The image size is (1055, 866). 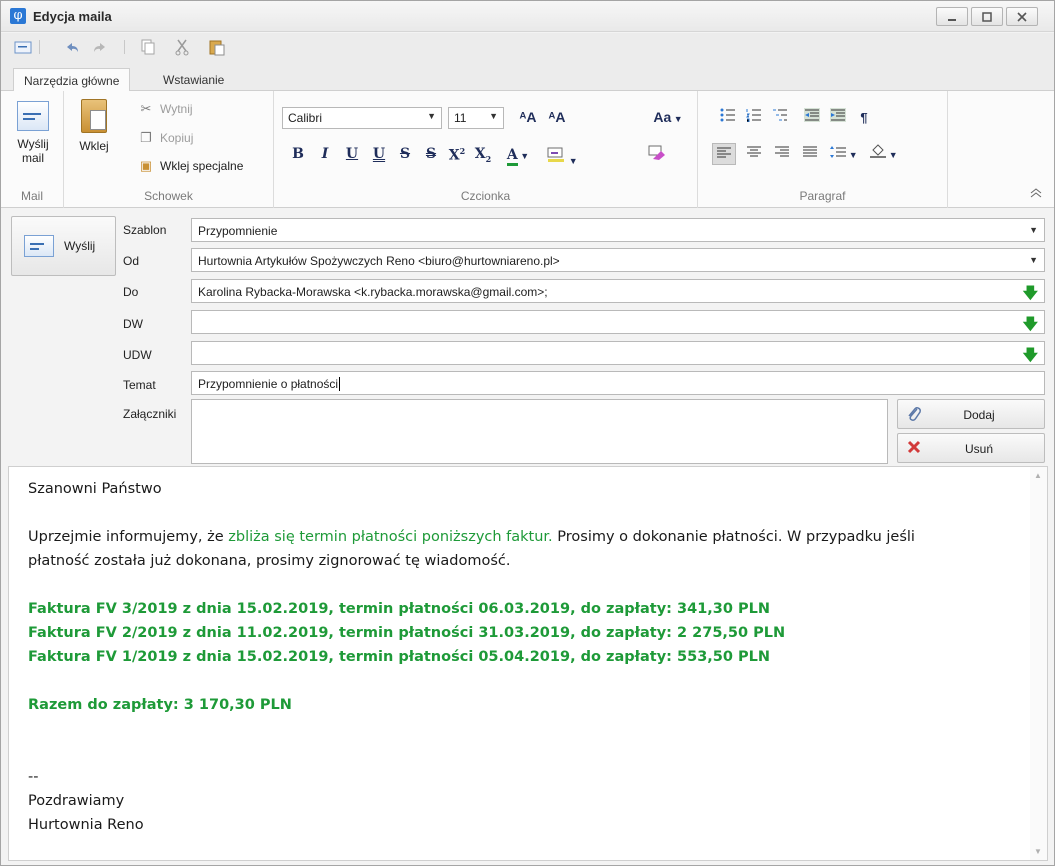 I want to click on vertical-scrollbar: ▲ ▼, so click(x=1038, y=663).